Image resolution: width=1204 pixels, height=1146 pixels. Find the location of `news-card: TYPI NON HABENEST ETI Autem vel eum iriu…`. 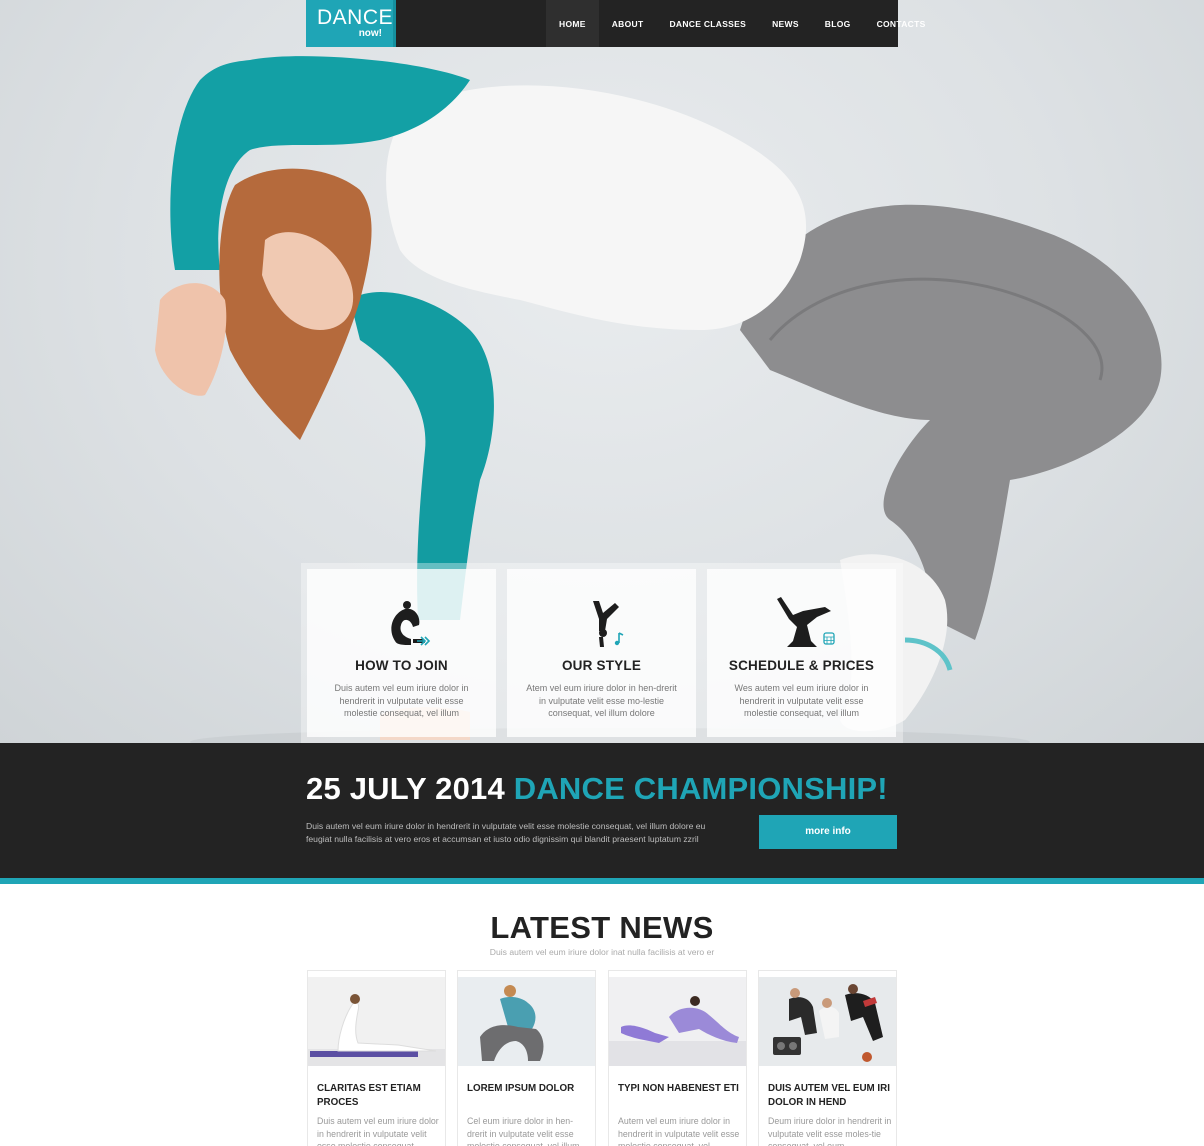

news-card: TYPI NON HABENEST ETI Autem vel eum iriu… is located at coordinates (677, 1058).